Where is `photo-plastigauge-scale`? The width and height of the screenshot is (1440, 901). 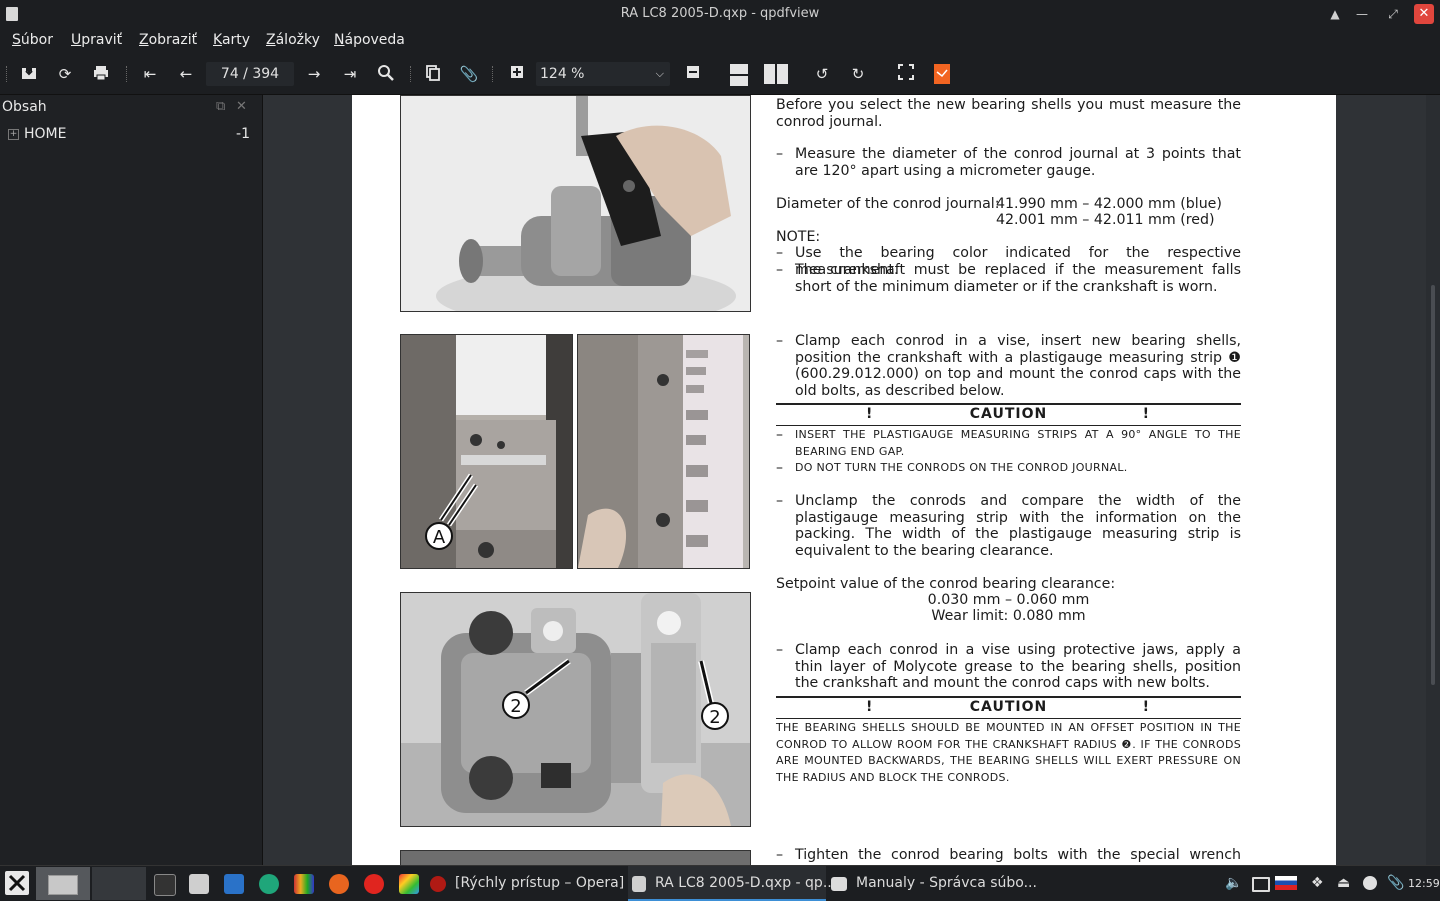 photo-plastigauge-scale is located at coordinates (663, 451).